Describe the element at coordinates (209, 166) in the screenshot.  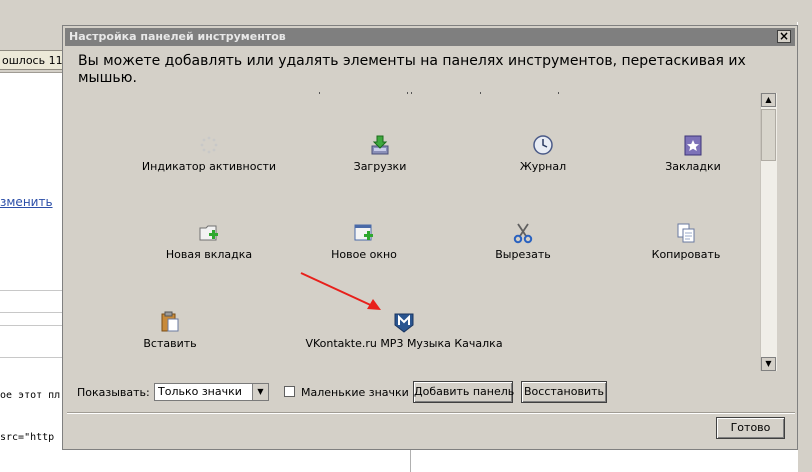
I see `toolbar-item-label: Индикатор активности` at that location.